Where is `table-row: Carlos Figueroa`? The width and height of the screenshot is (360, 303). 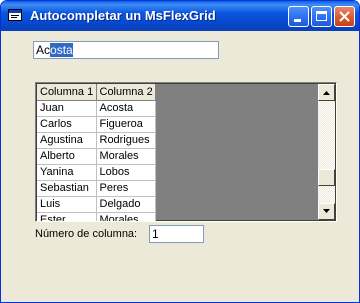
table-row: Carlos Figueroa is located at coordinates (96, 124).